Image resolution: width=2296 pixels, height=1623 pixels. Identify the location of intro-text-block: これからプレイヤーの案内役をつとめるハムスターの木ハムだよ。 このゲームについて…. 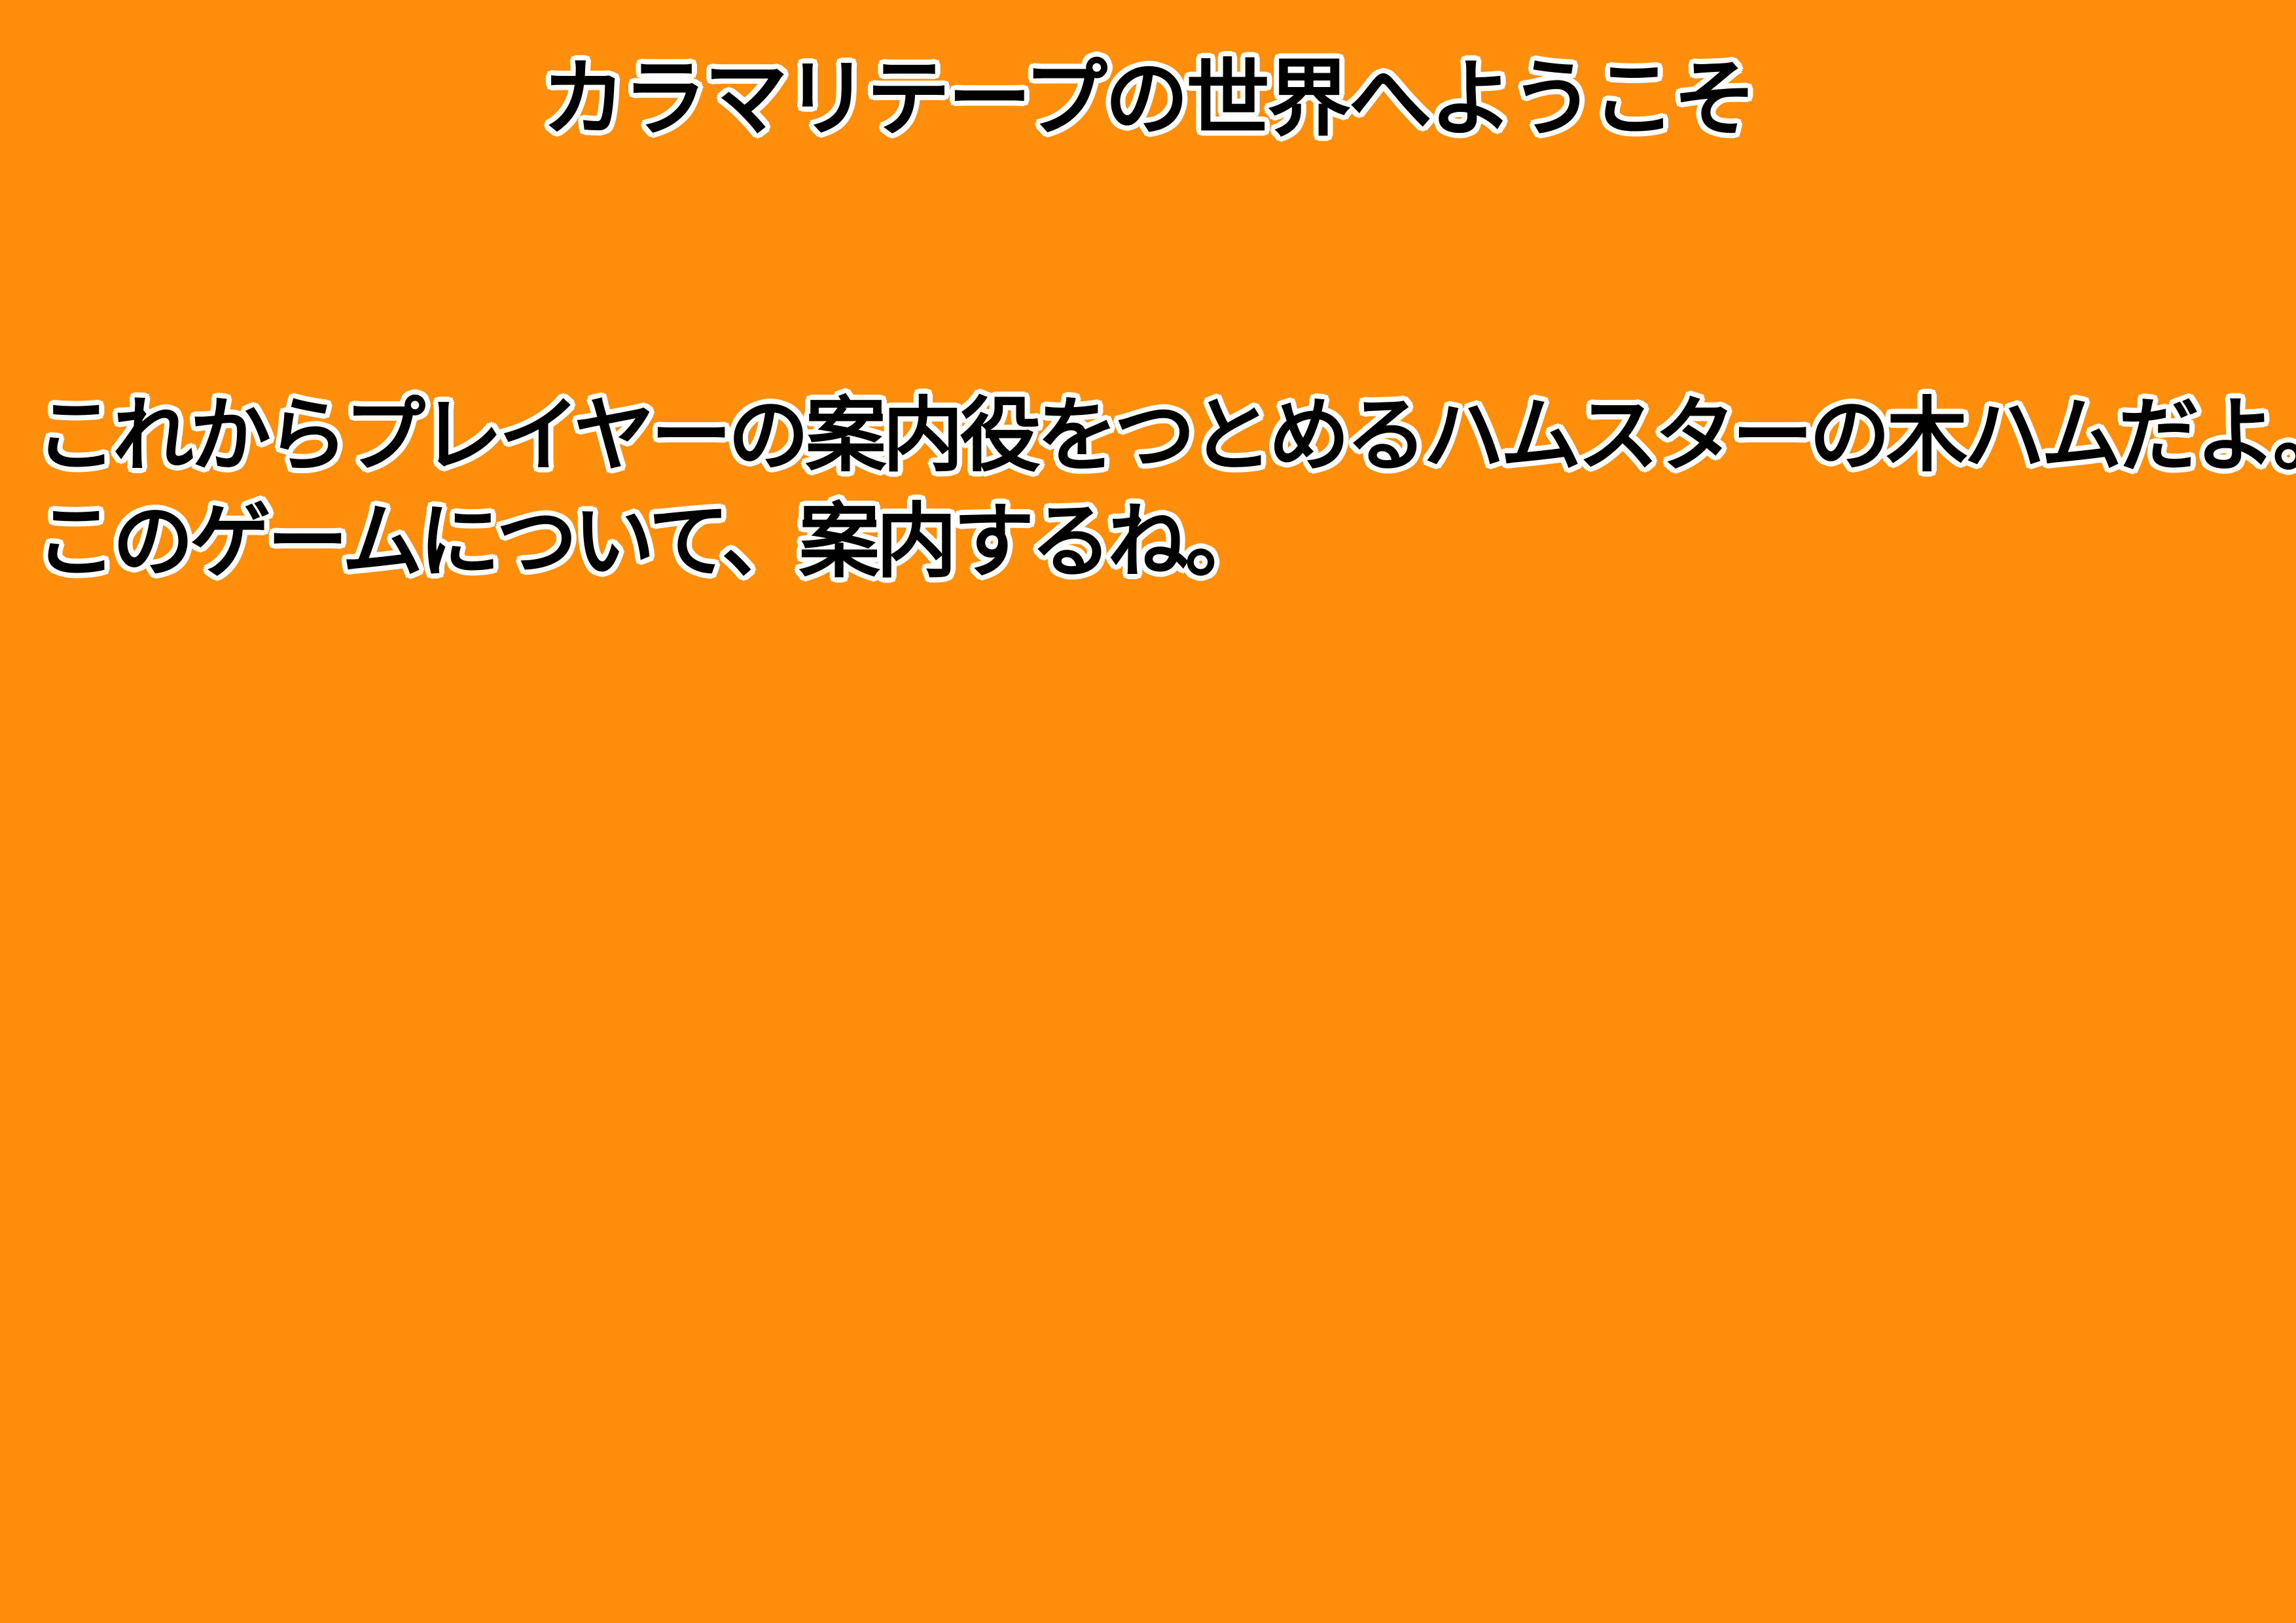
(1165, 489).